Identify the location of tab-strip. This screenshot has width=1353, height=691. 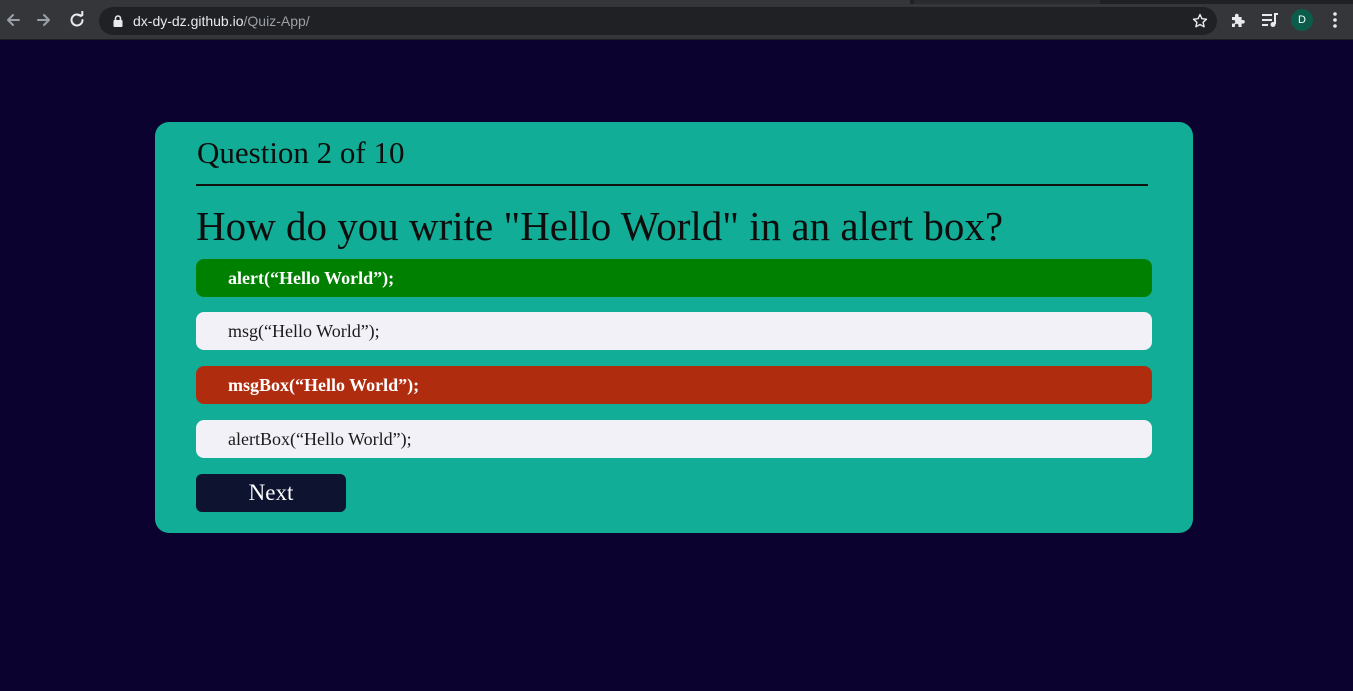
(676, 2).